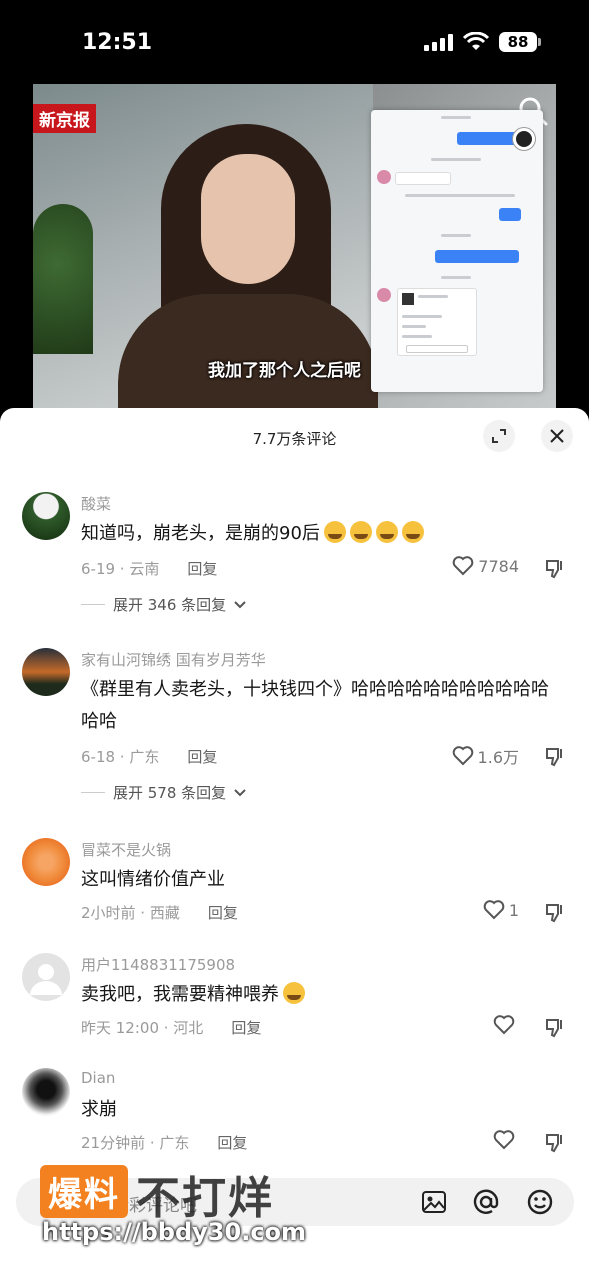 The width and height of the screenshot is (589, 1280). I want to click on comment-username: 家有山河锦绣 国有岁月芳华, so click(173, 659).